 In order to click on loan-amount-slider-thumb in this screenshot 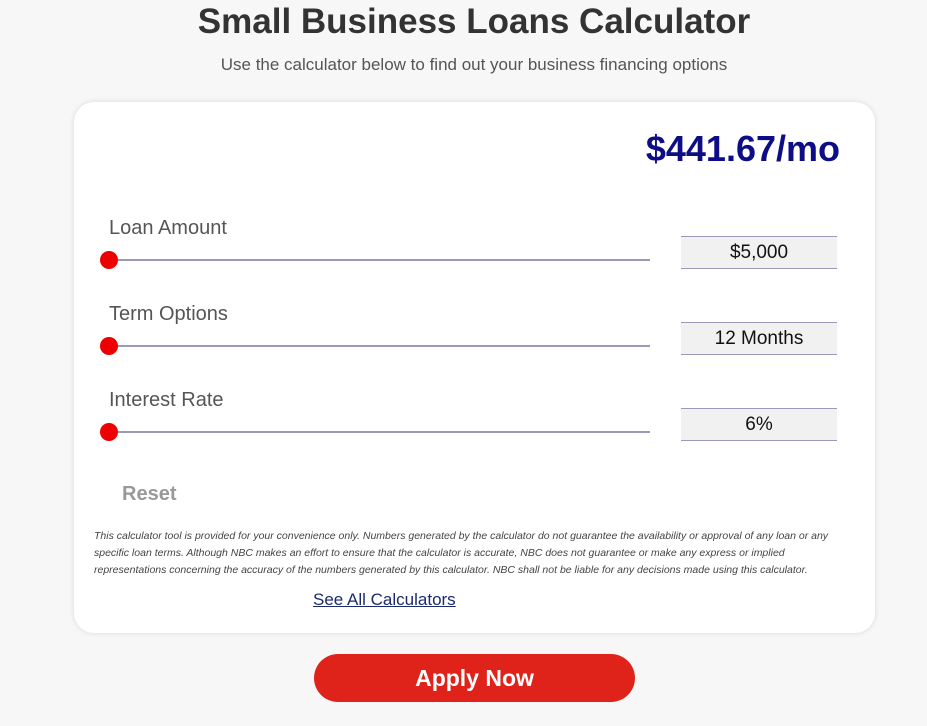, I will do `click(109, 260)`.